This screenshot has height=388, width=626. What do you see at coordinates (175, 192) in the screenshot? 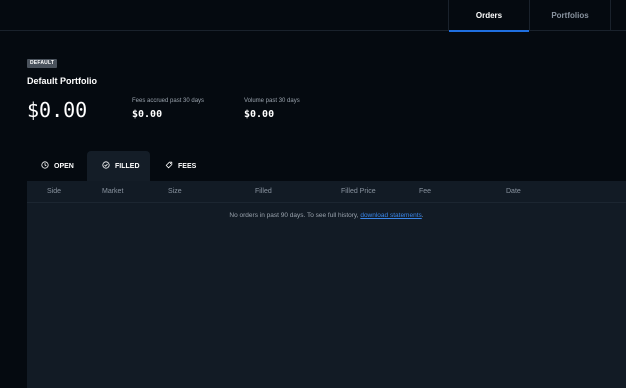
I see `column-size: Size` at bounding box center [175, 192].